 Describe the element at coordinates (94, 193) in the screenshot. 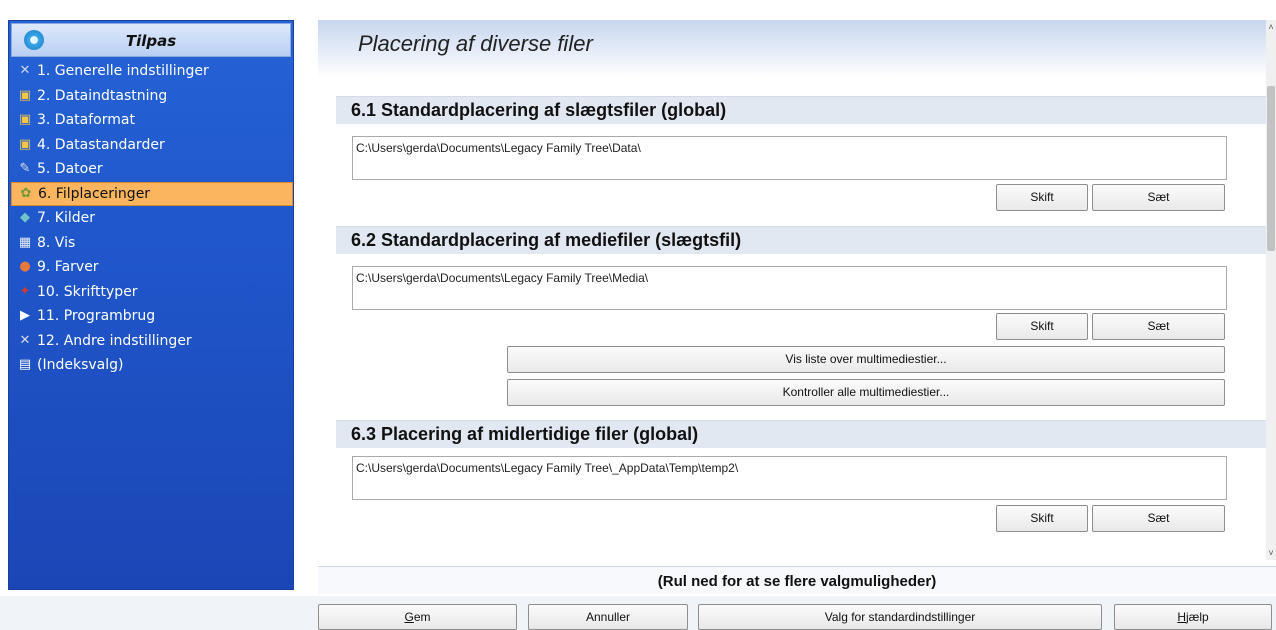

I see `sidebar-item-label: 6. Filplaceringer` at that location.